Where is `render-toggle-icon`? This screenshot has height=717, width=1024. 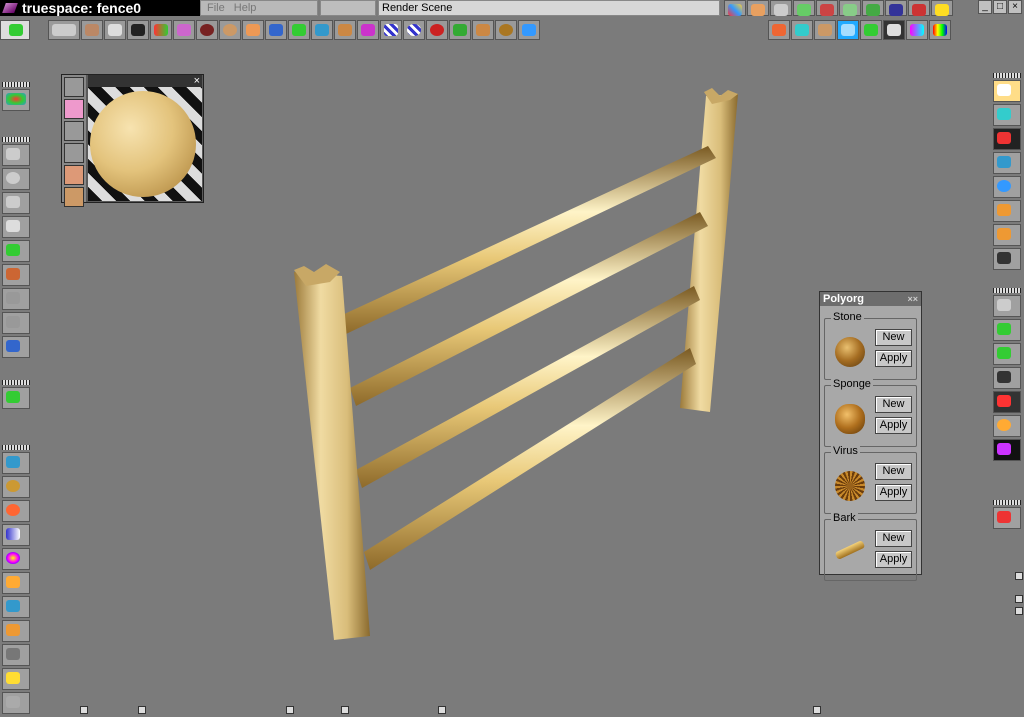
render-toggle-icon is located at coordinates (871, 30).